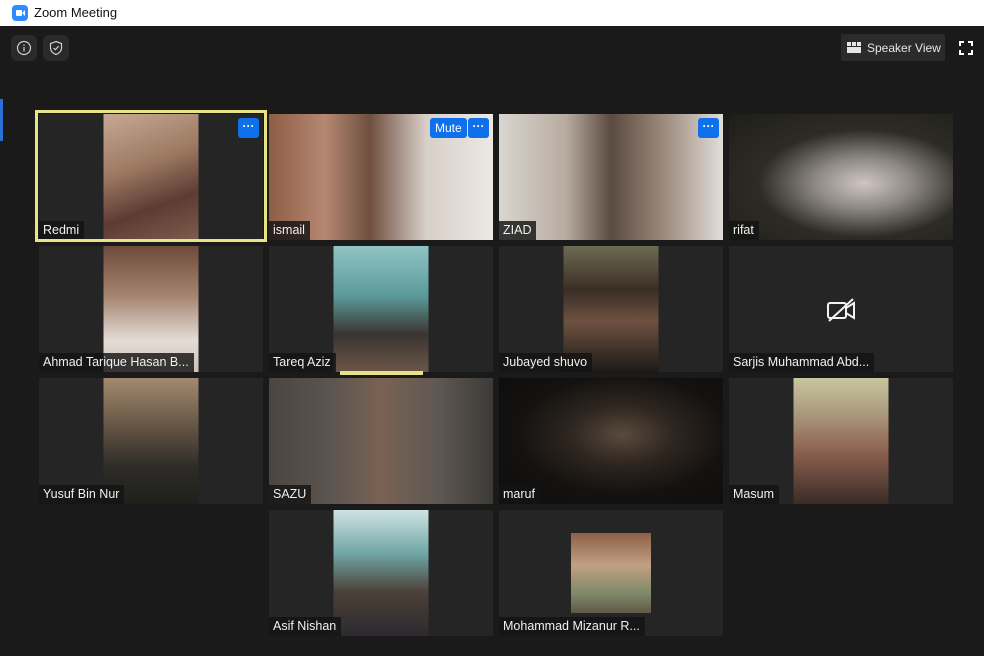 The width and height of the screenshot is (984, 656). Describe the element at coordinates (904, 47) in the screenshot. I see `speaker-view-label: Speaker View` at that location.